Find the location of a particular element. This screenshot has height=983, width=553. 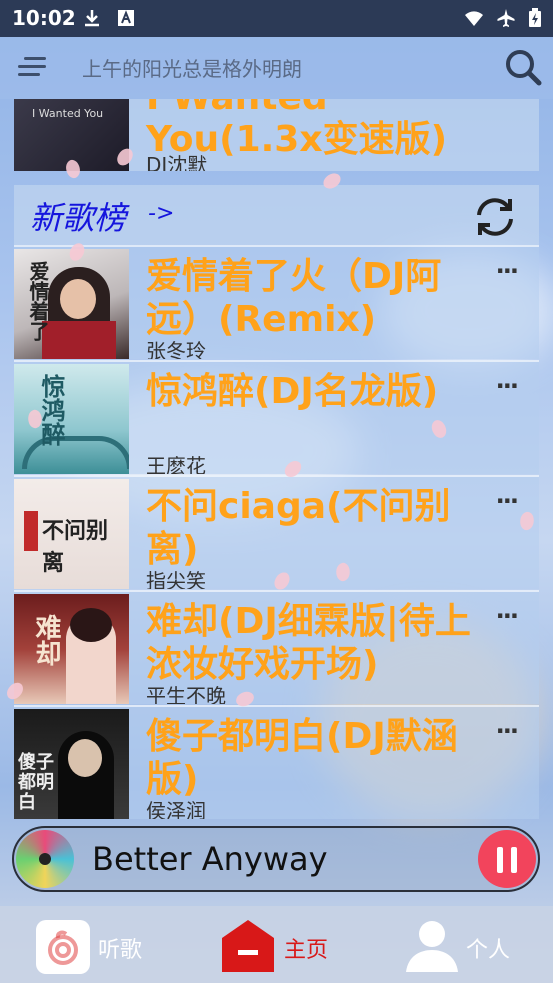

refresh-icon is located at coordinates (495, 217).